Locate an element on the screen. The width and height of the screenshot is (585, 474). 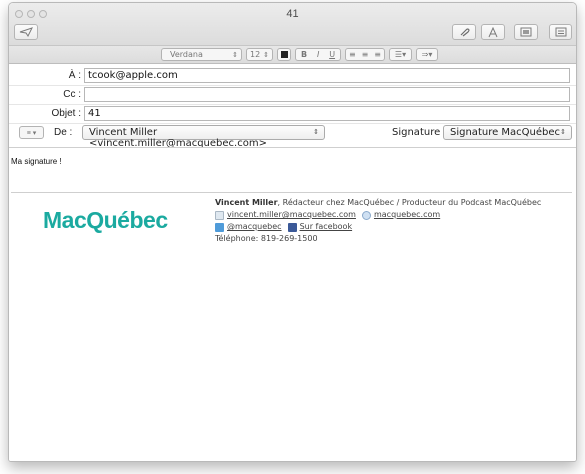
stationery-icon is located at coordinates (560, 32).